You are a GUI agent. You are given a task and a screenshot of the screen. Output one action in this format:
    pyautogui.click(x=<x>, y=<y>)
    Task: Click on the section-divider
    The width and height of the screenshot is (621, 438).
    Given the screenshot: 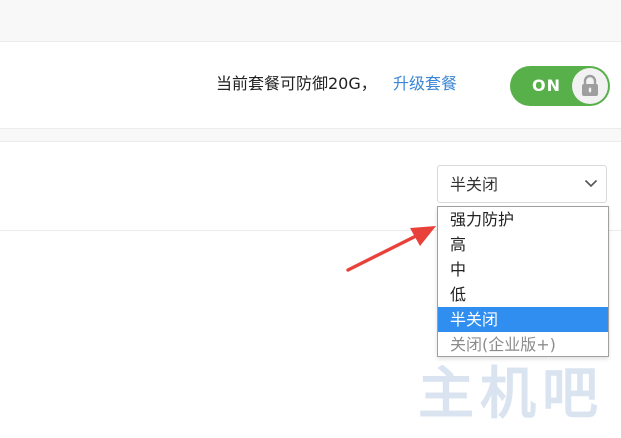 What is the action you would take?
    pyautogui.click(x=310, y=135)
    